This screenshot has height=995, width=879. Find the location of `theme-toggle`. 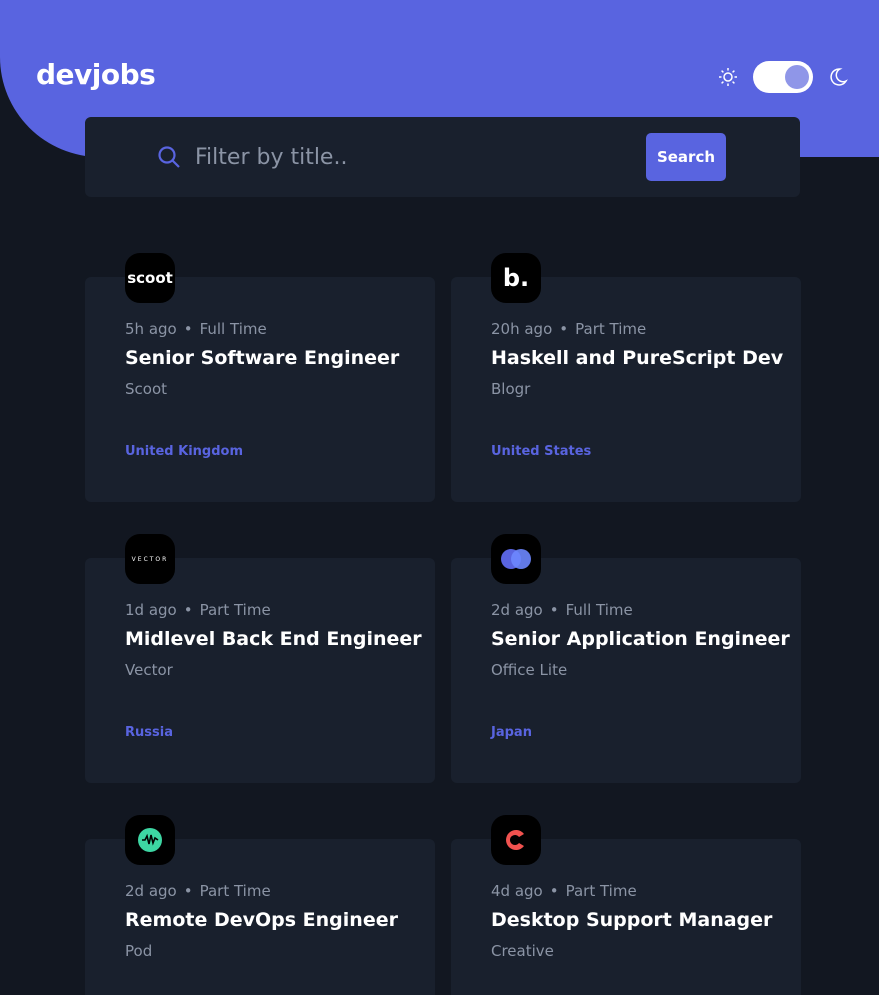

theme-toggle is located at coordinates (783, 77).